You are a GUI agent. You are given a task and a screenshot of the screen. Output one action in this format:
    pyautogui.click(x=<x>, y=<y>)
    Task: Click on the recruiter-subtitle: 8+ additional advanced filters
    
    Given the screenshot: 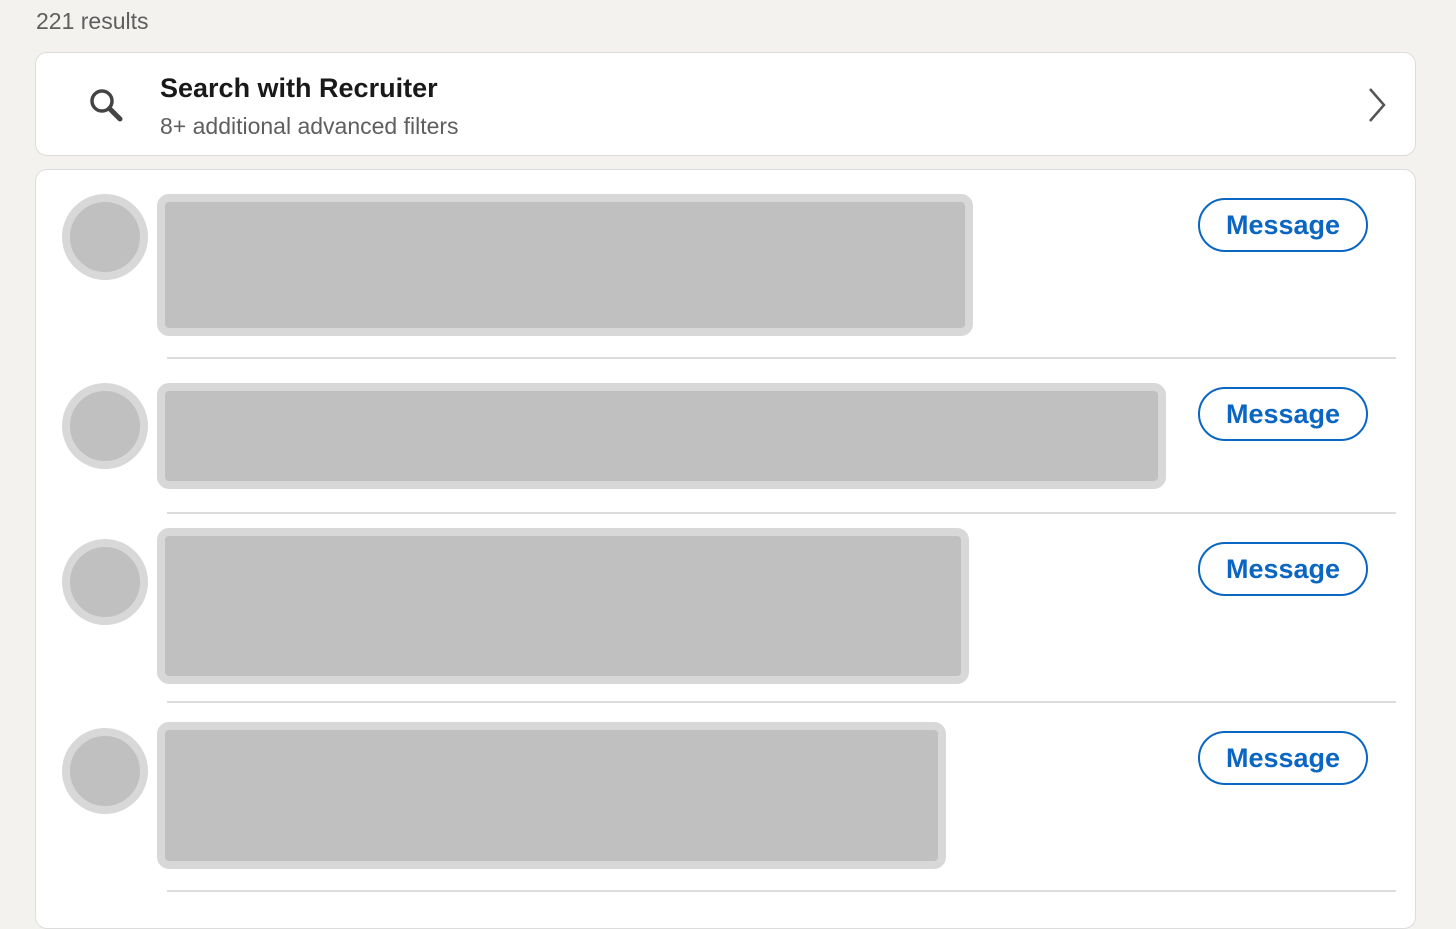 What is the action you would take?
    pyautogui.click(x=309, y=126)
    